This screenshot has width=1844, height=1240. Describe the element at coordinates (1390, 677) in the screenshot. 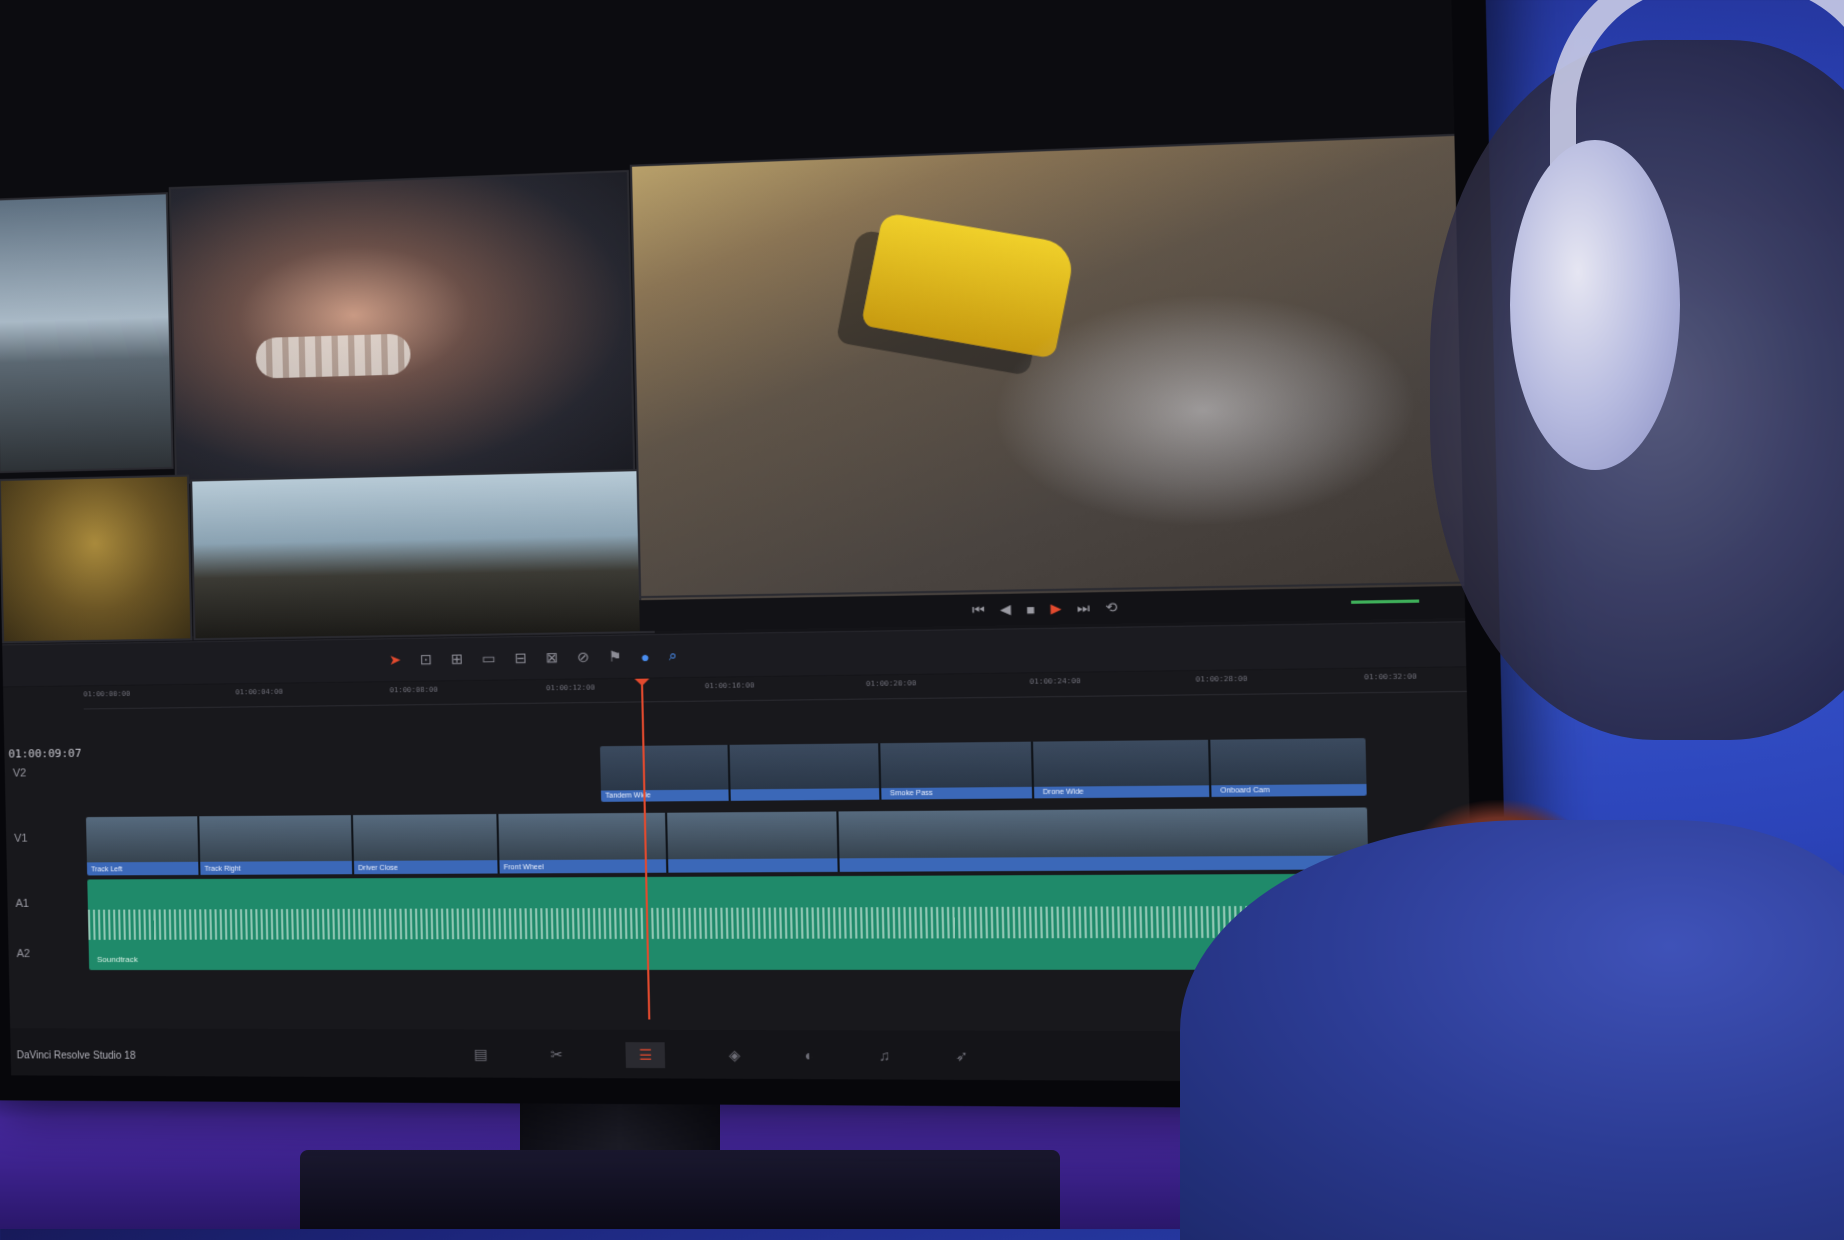

I see `ruler-tick: 01:00:32:00` at that location.